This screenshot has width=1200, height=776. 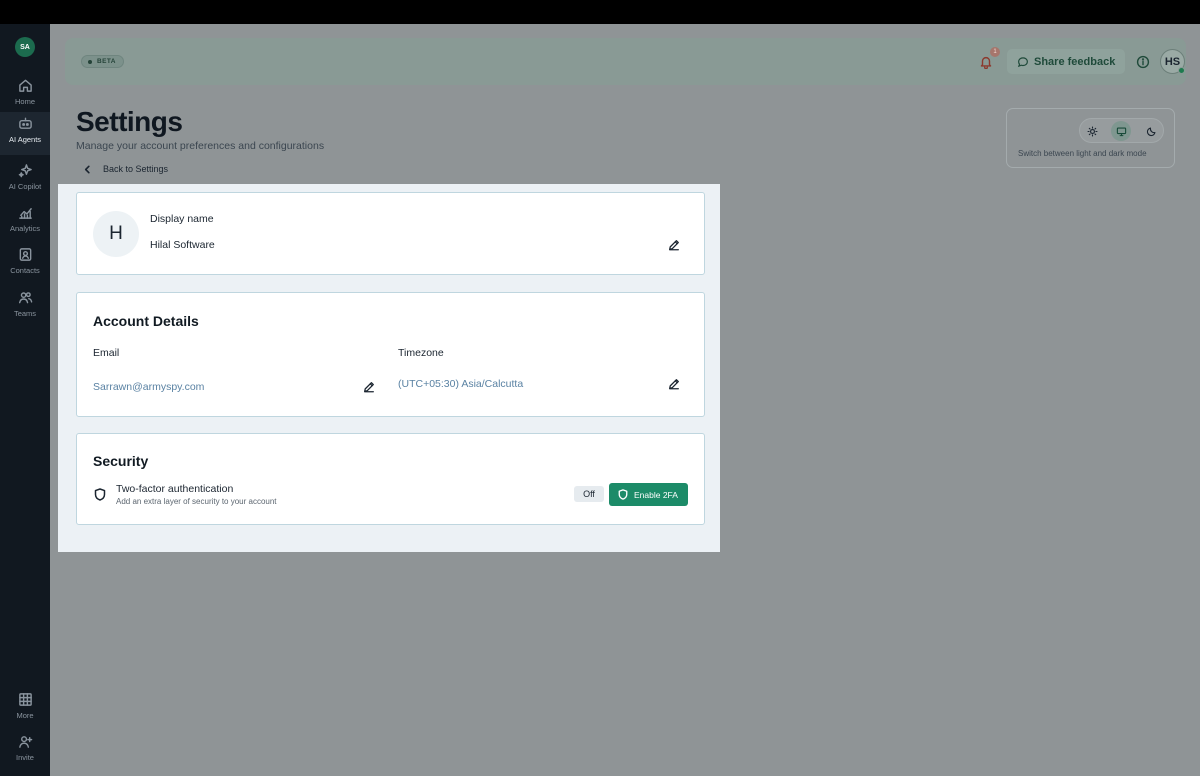 I want to click on sidebar-item-teams: Teams, so click(x=25, y=306).